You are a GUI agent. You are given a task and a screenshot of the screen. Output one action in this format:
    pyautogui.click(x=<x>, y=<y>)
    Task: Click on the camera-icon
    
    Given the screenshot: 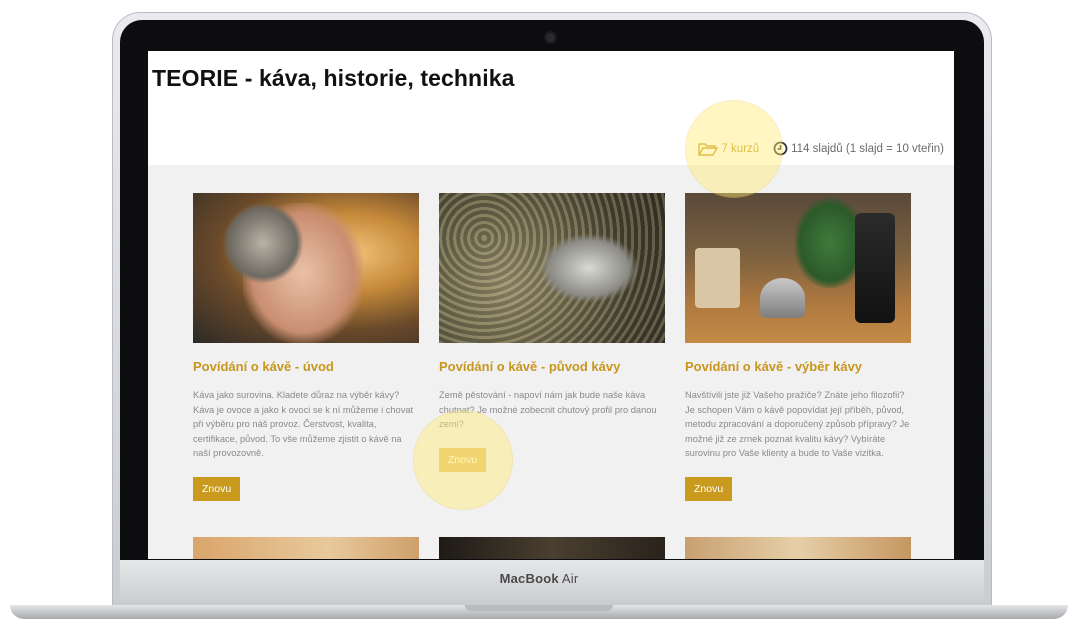 What is the action you would take?
    pyautogui.click(x=550, y=37)
    